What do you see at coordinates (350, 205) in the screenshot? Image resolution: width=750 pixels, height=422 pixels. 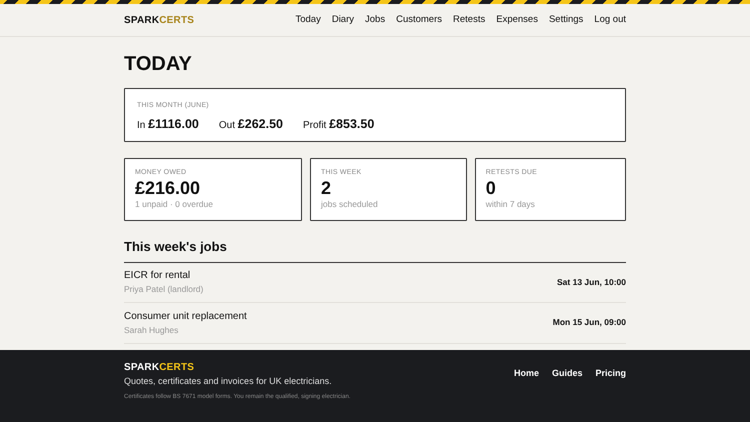 I see `stat-note: jobs scheduled` at bounding box center [350, 205].